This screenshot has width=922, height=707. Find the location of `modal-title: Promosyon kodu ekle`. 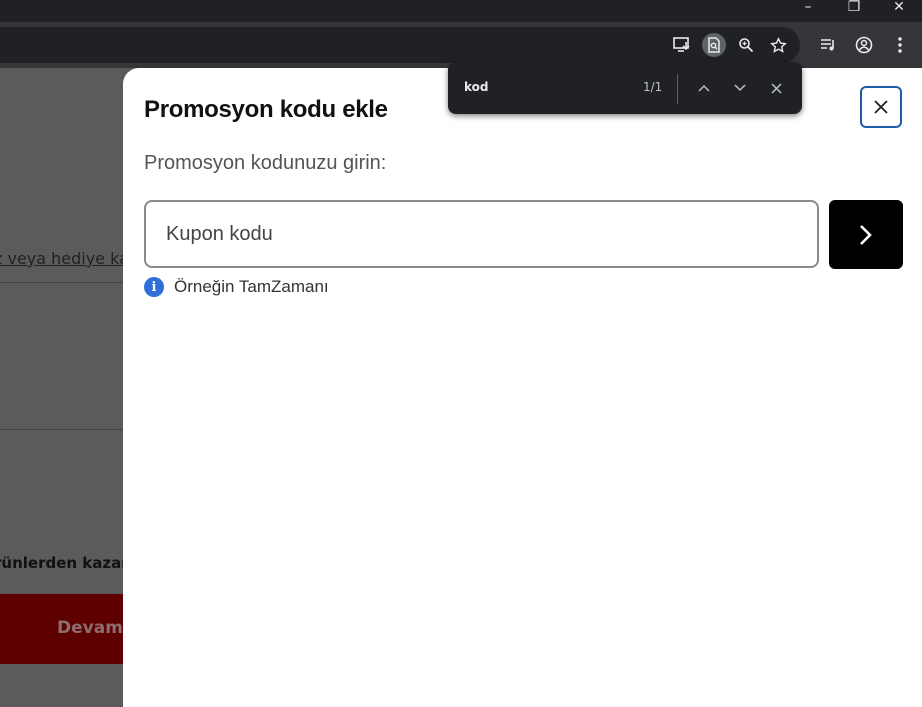

modal-title: Promosyon kodu ekle is located at coordinates (266, 109).